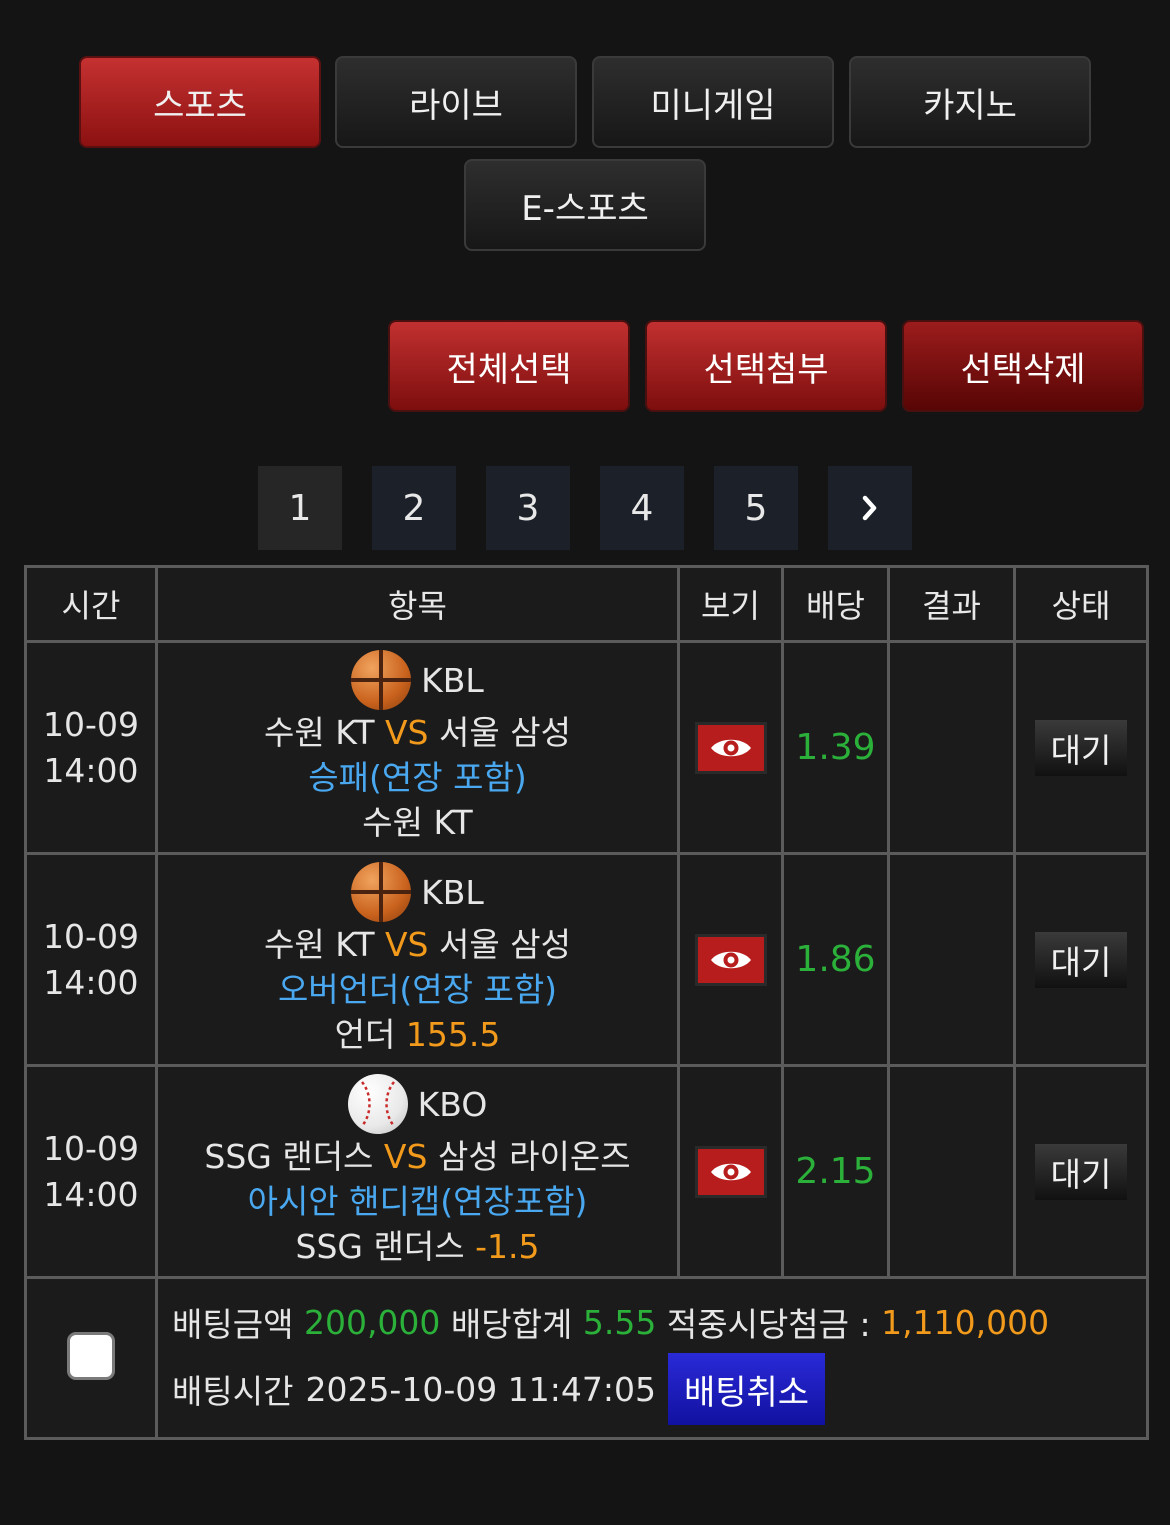  I want to click on cancel-bet-button: 배팅취소, so click(746, 1389).